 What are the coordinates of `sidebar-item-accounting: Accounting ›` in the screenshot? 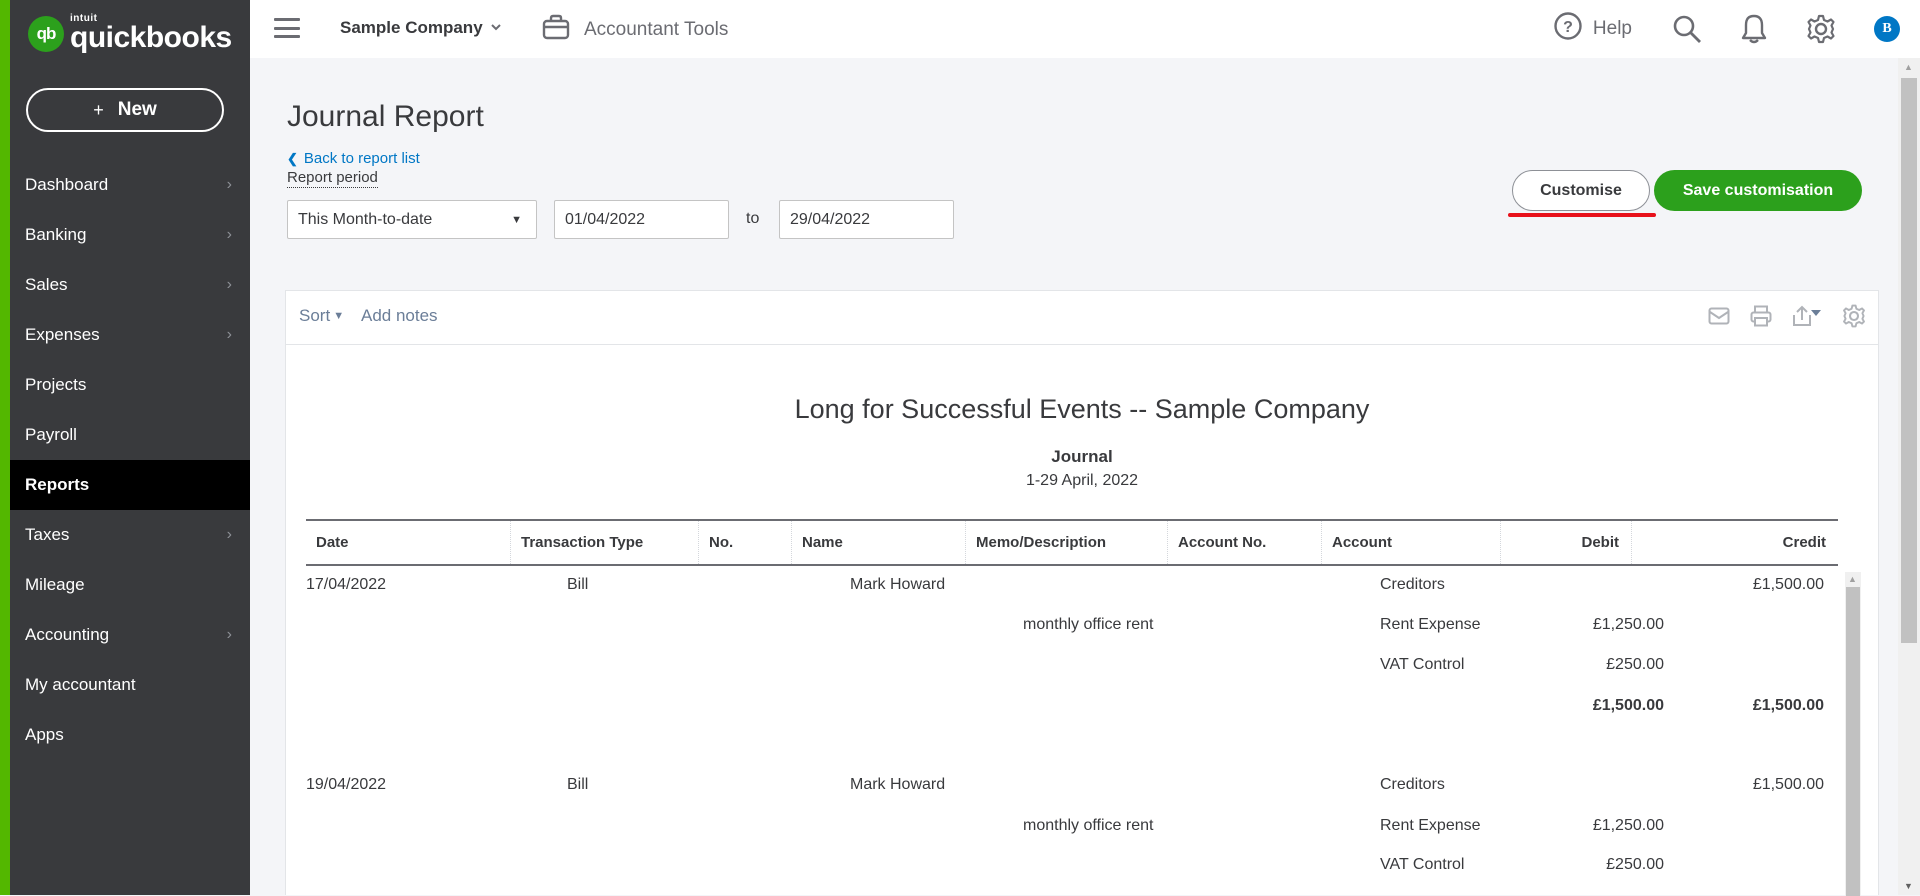 It's located at (130, 635).